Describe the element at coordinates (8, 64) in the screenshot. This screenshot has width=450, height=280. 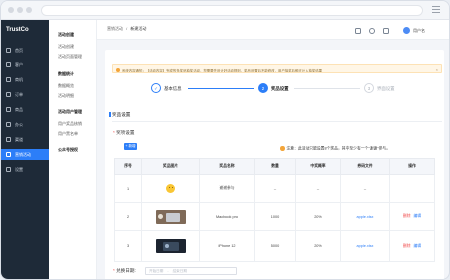
I see `customer-icon` at that location.